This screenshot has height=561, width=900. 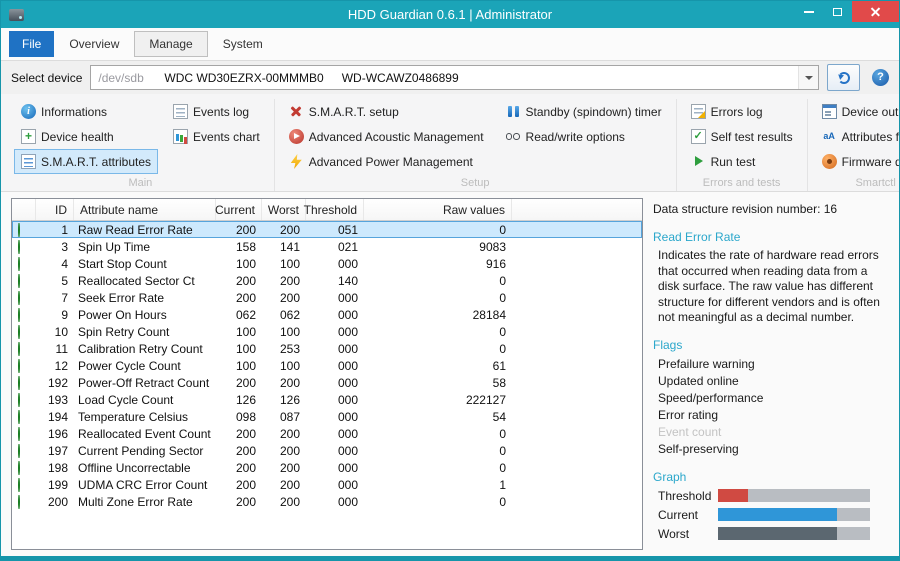 What do you see at coordinates (86, 161) in the screenshot?
I see `ribbon-item-s-m-a-r-t-attributes: S.M.A.R.T. attributes` at bounding box center [86, 161].